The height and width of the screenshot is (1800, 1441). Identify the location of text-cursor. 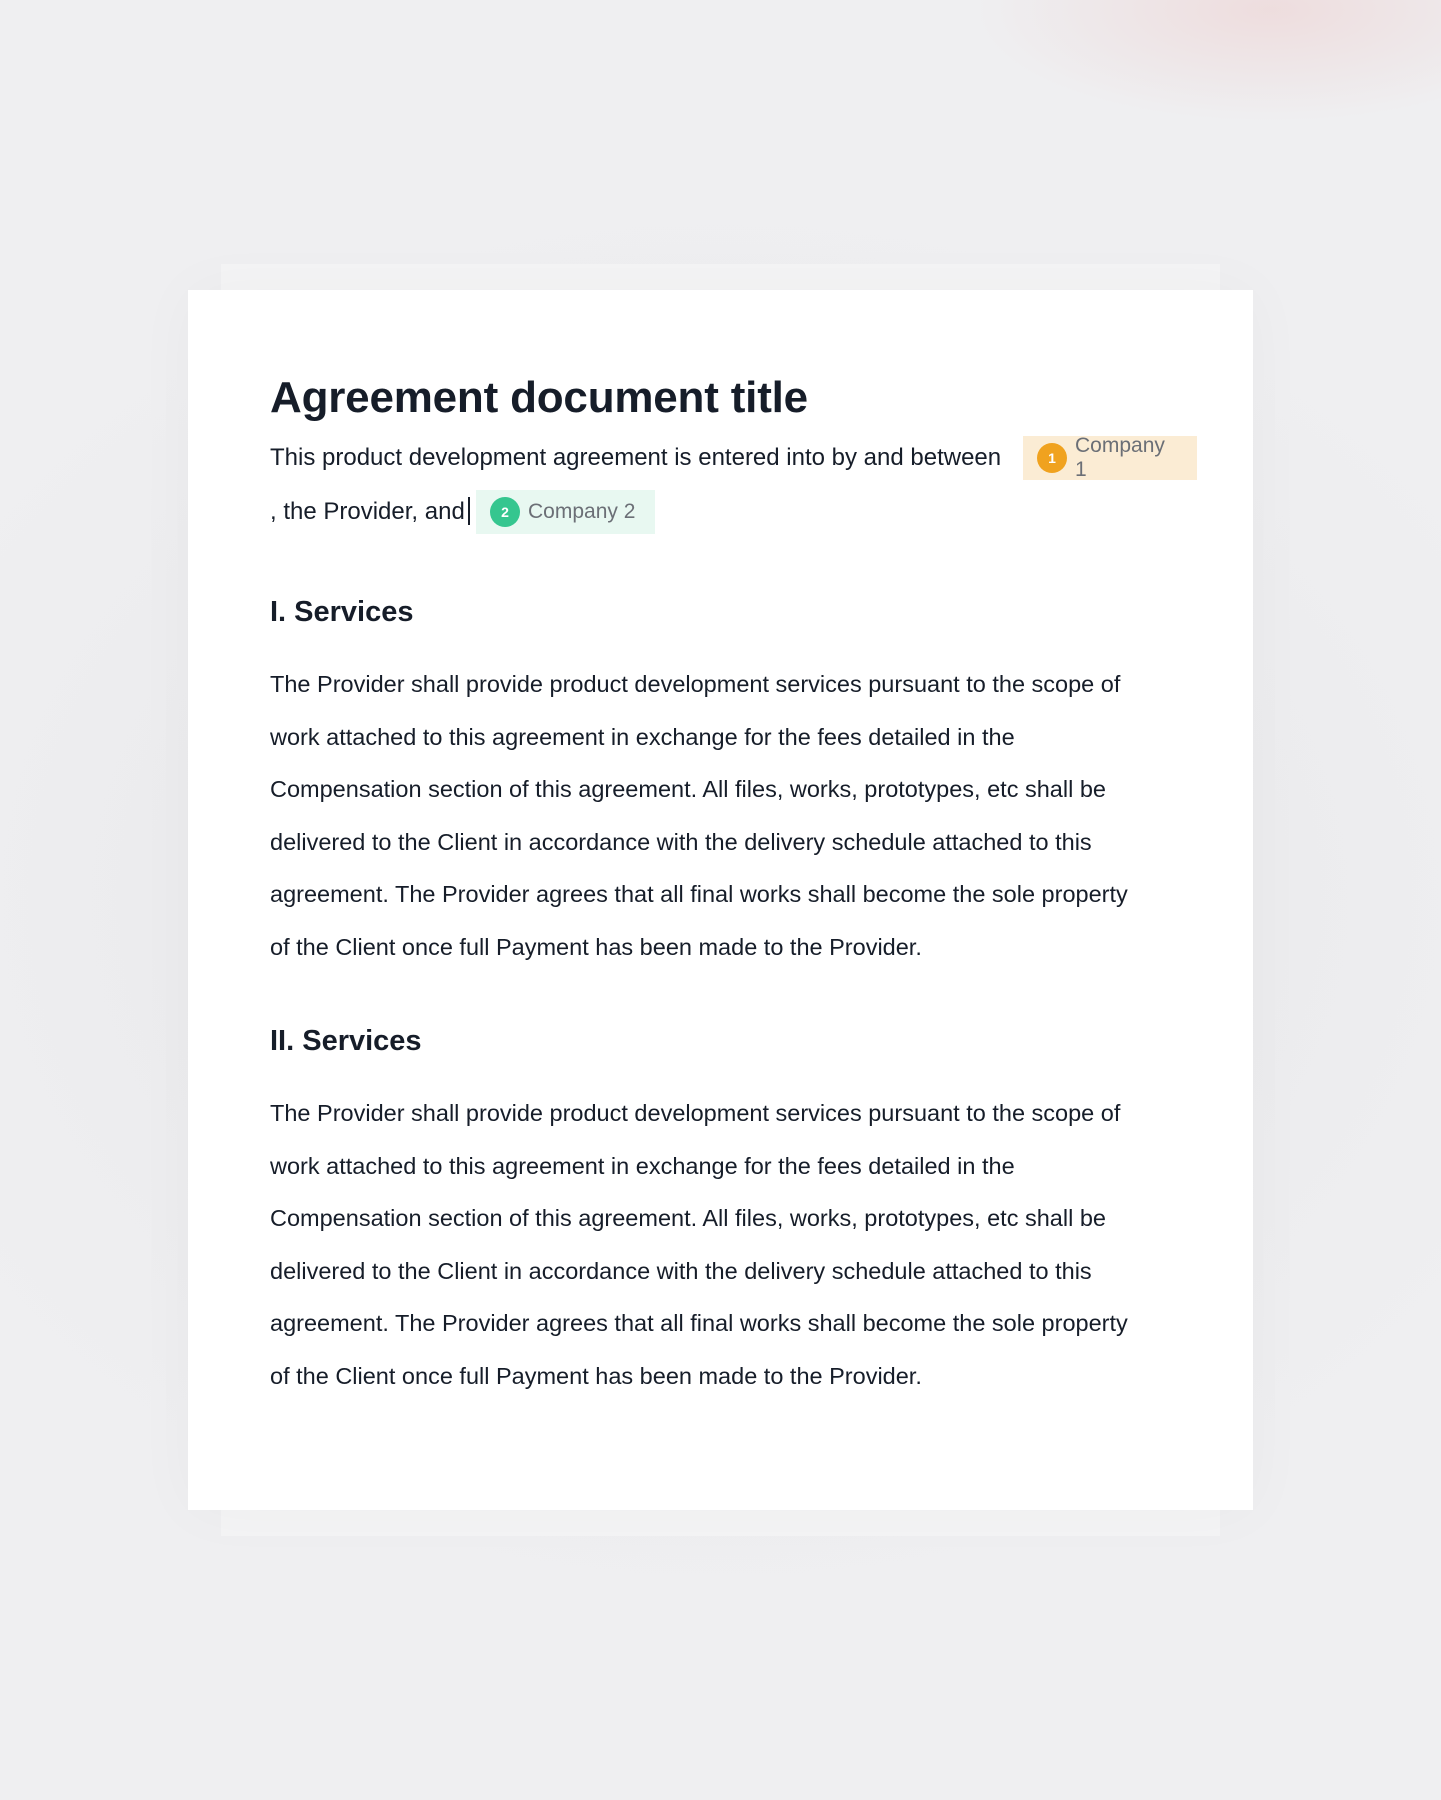
(468, 510).